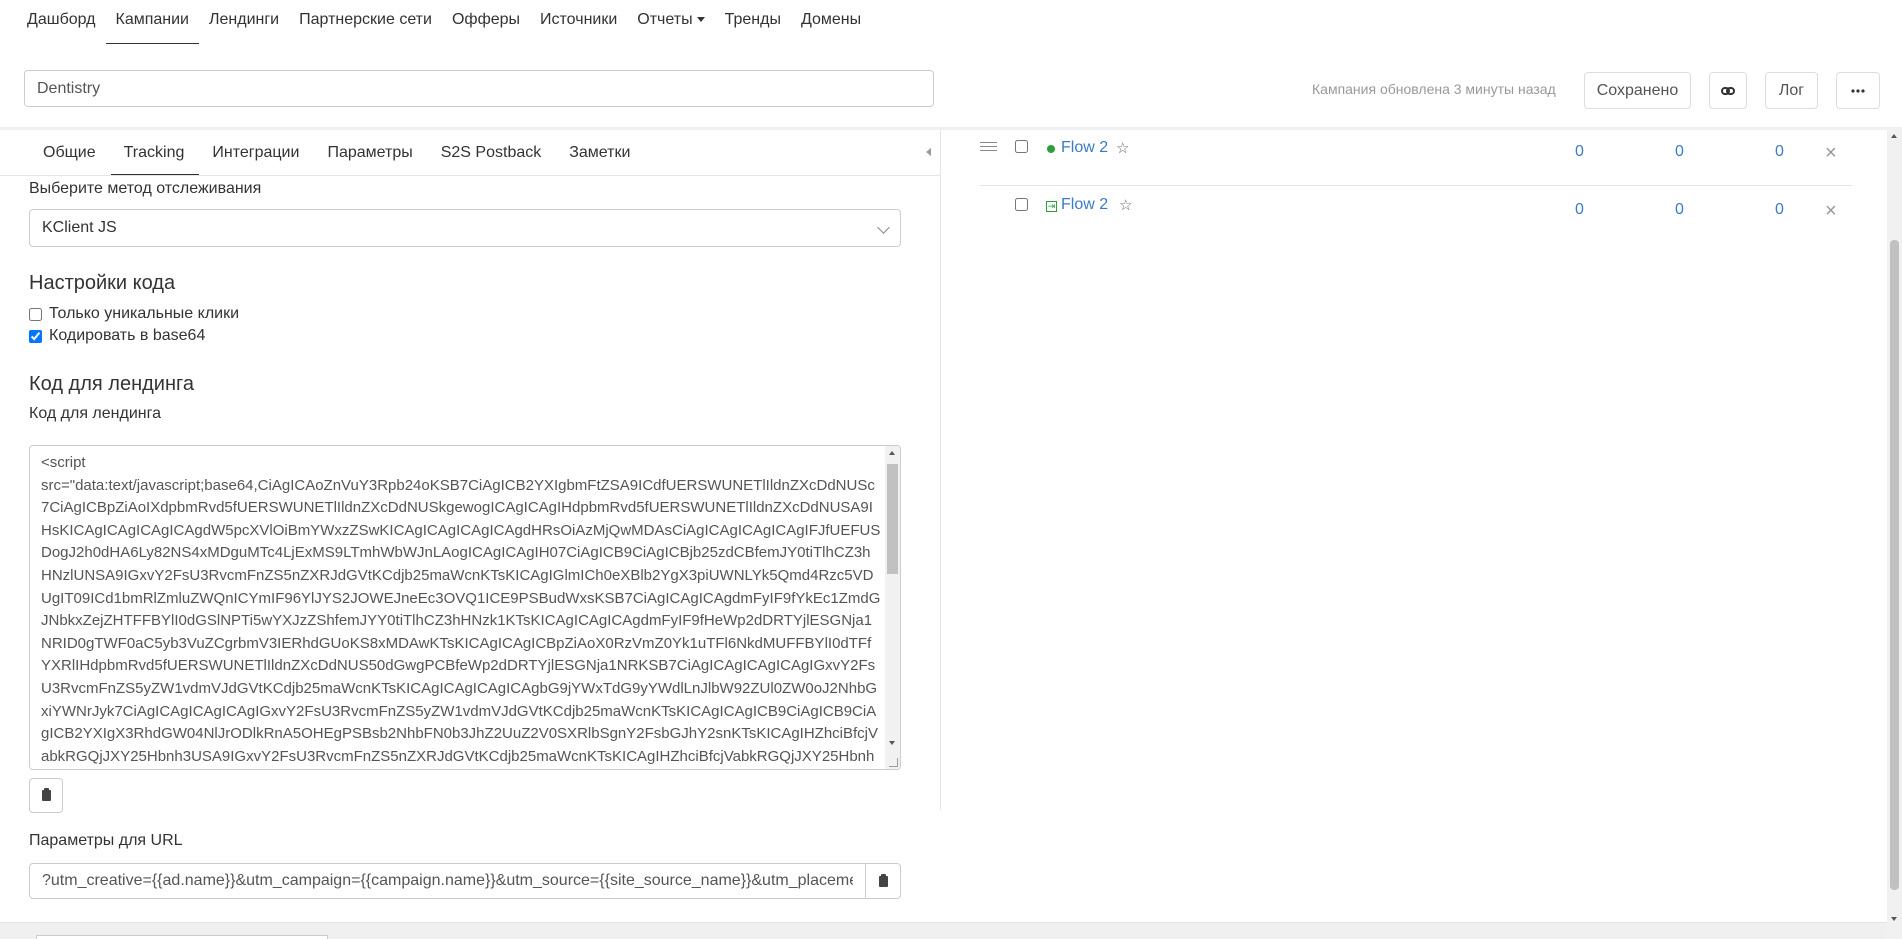  What do you see at coordinates (486, 22) in the screenshot?
I see `nav-offers: Офферы` at bounding box center [486, 22].